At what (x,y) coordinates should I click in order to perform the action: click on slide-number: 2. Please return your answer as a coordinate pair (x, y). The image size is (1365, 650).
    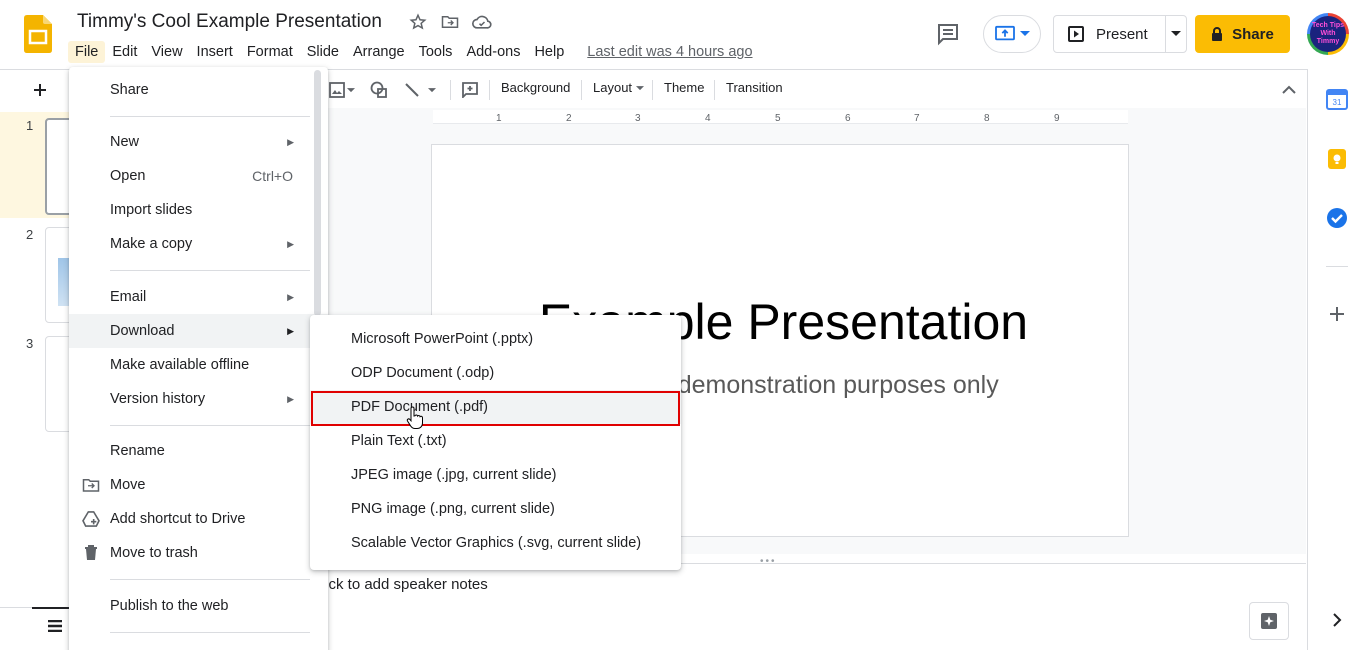
    Looking at the image, I should click on (30, 234).